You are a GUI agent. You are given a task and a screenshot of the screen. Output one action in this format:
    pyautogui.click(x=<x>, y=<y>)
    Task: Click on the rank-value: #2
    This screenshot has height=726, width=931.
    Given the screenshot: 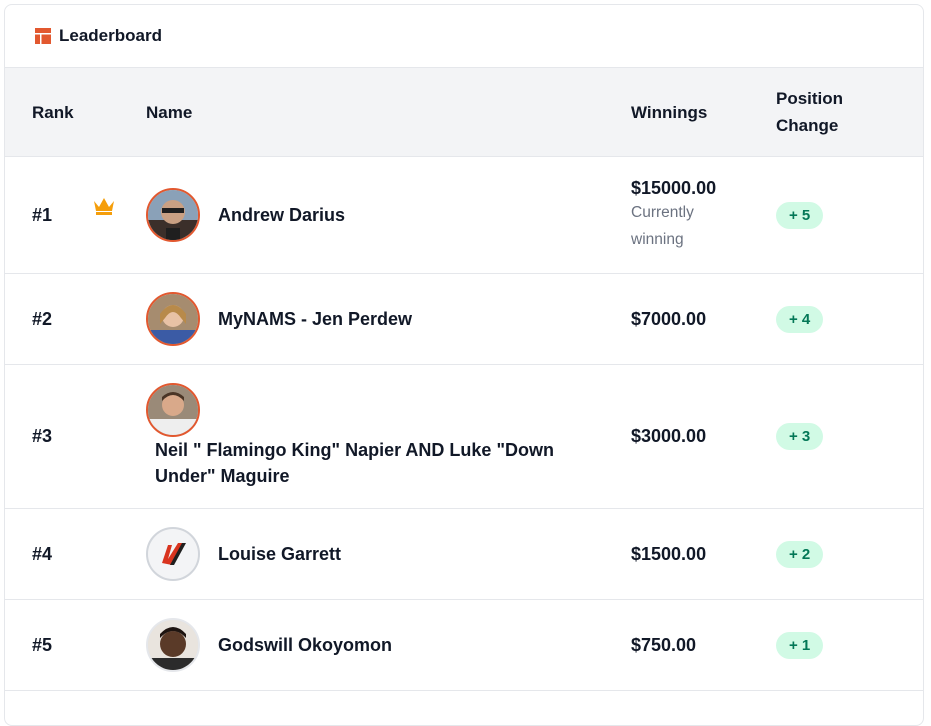 What is the action you would take?
    pyautogui.click(x=42, y=318)
    